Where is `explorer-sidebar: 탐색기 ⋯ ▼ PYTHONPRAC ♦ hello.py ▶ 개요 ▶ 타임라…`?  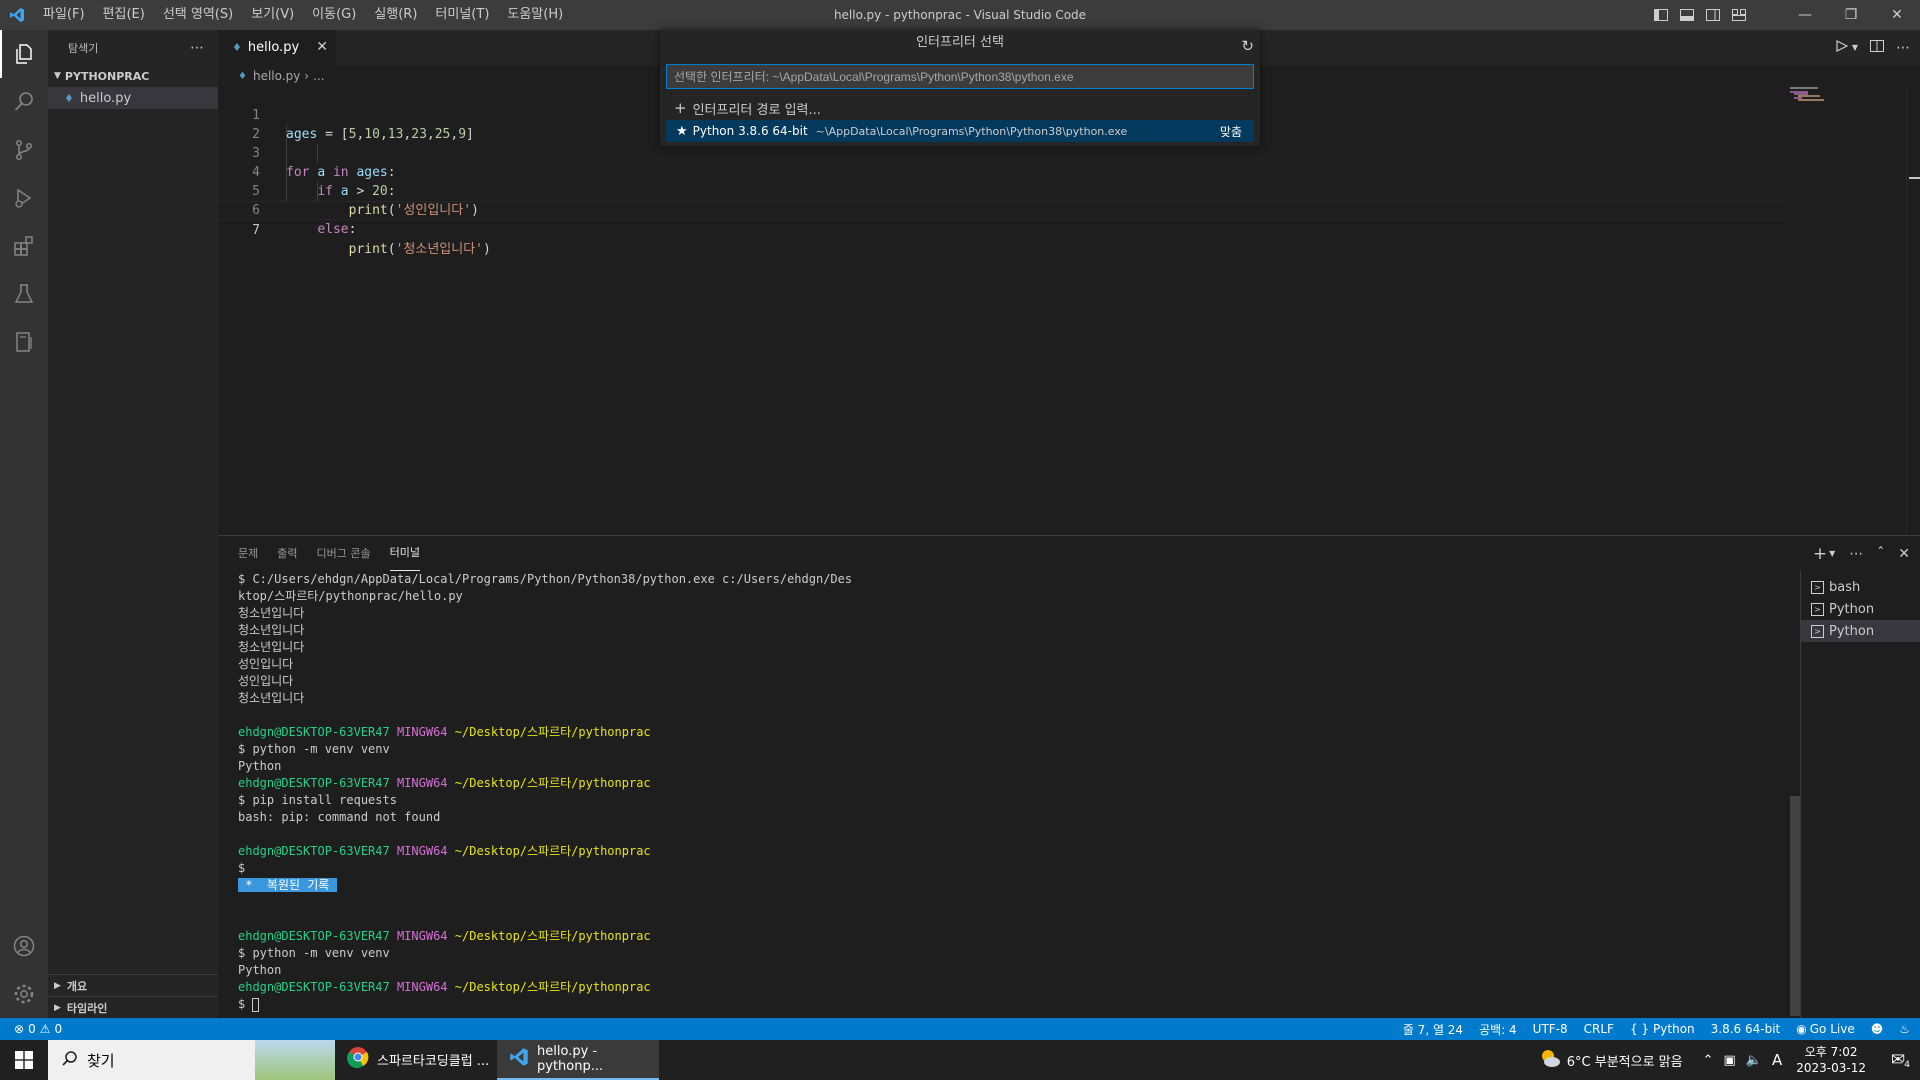 explorer-sidebar: 탐색기 ⋯ ▼ PYTHONPRAC ♦ hello.py ▶ 개요 ▶ 타임라… is located at coordinates (133, 524).